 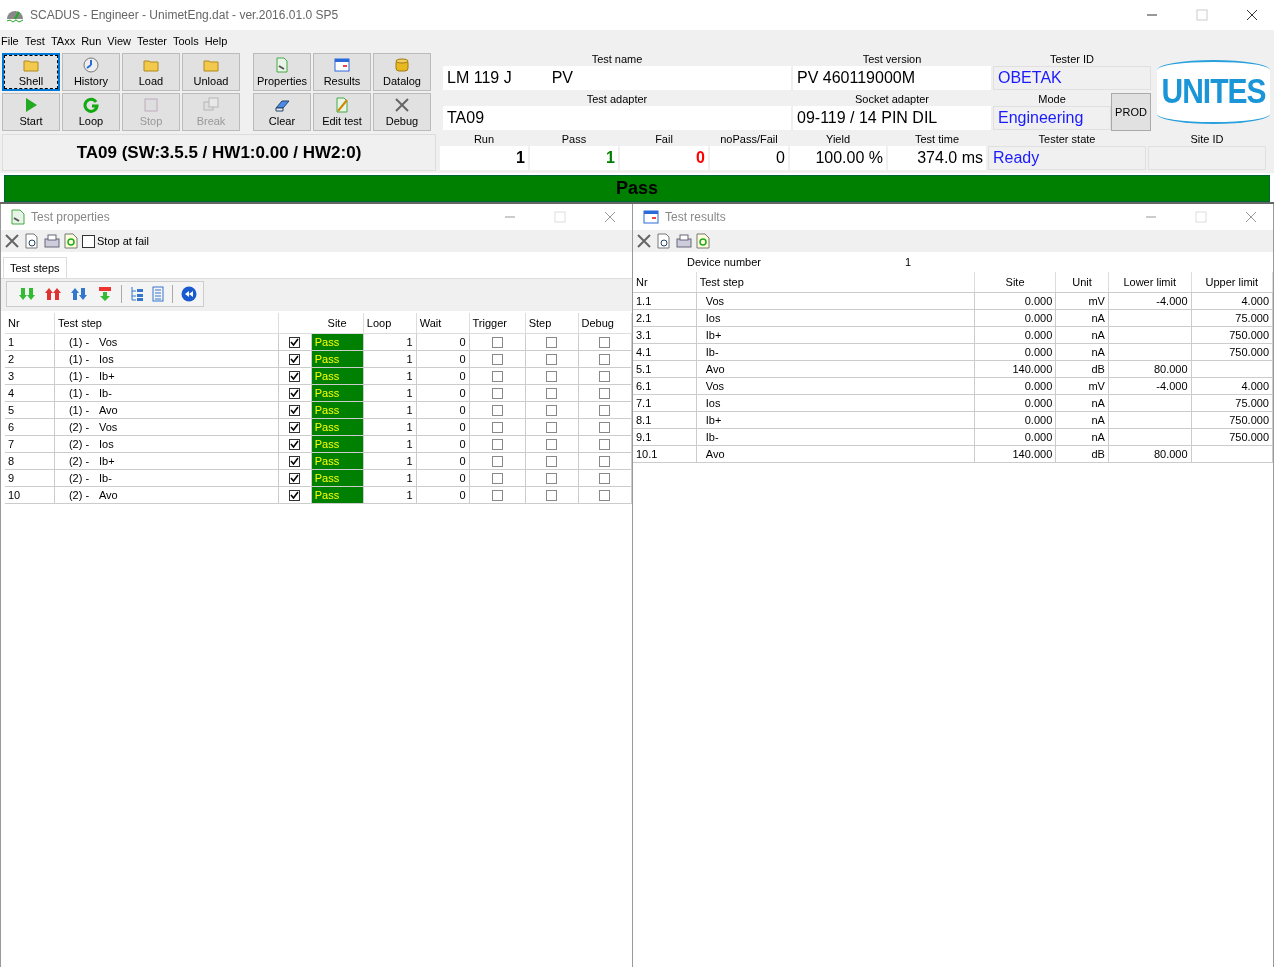 I want to click on table-cell: mV, so click(x=1096, y=301).